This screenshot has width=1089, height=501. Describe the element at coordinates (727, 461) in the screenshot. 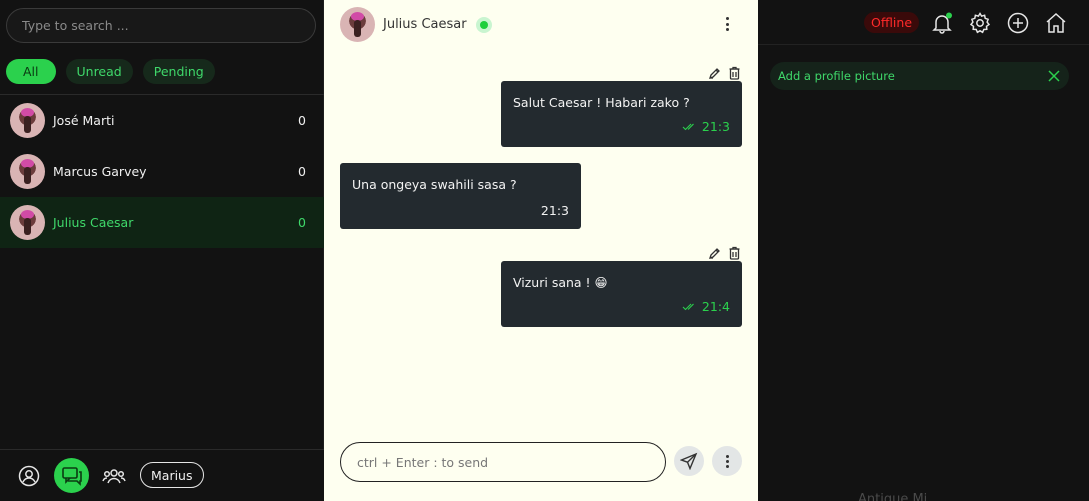

I see `more-options-icon` at that location.